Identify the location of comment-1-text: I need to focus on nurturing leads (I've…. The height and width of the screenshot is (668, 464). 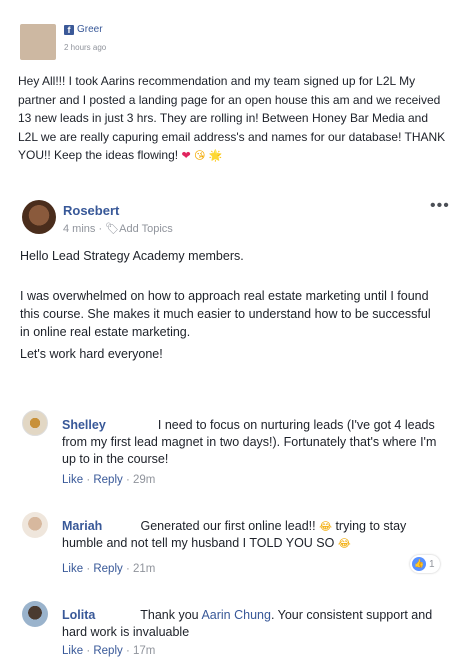
(249, 442).